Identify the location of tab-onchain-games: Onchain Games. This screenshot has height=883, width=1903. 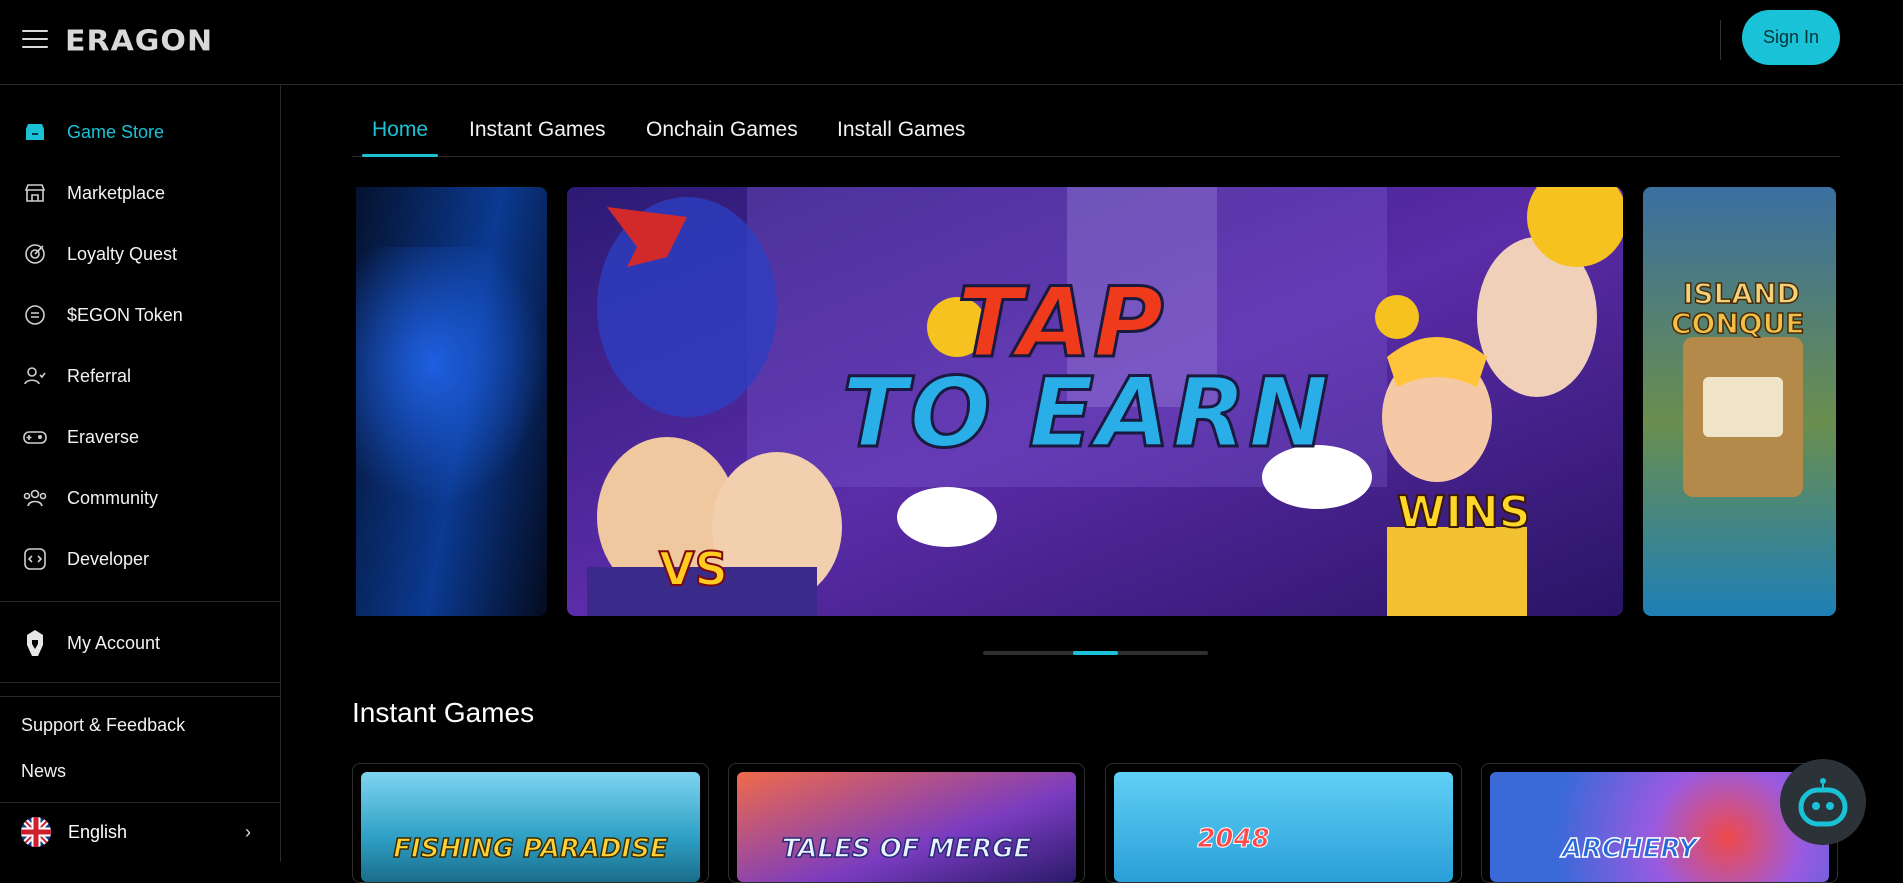
(722, 137).